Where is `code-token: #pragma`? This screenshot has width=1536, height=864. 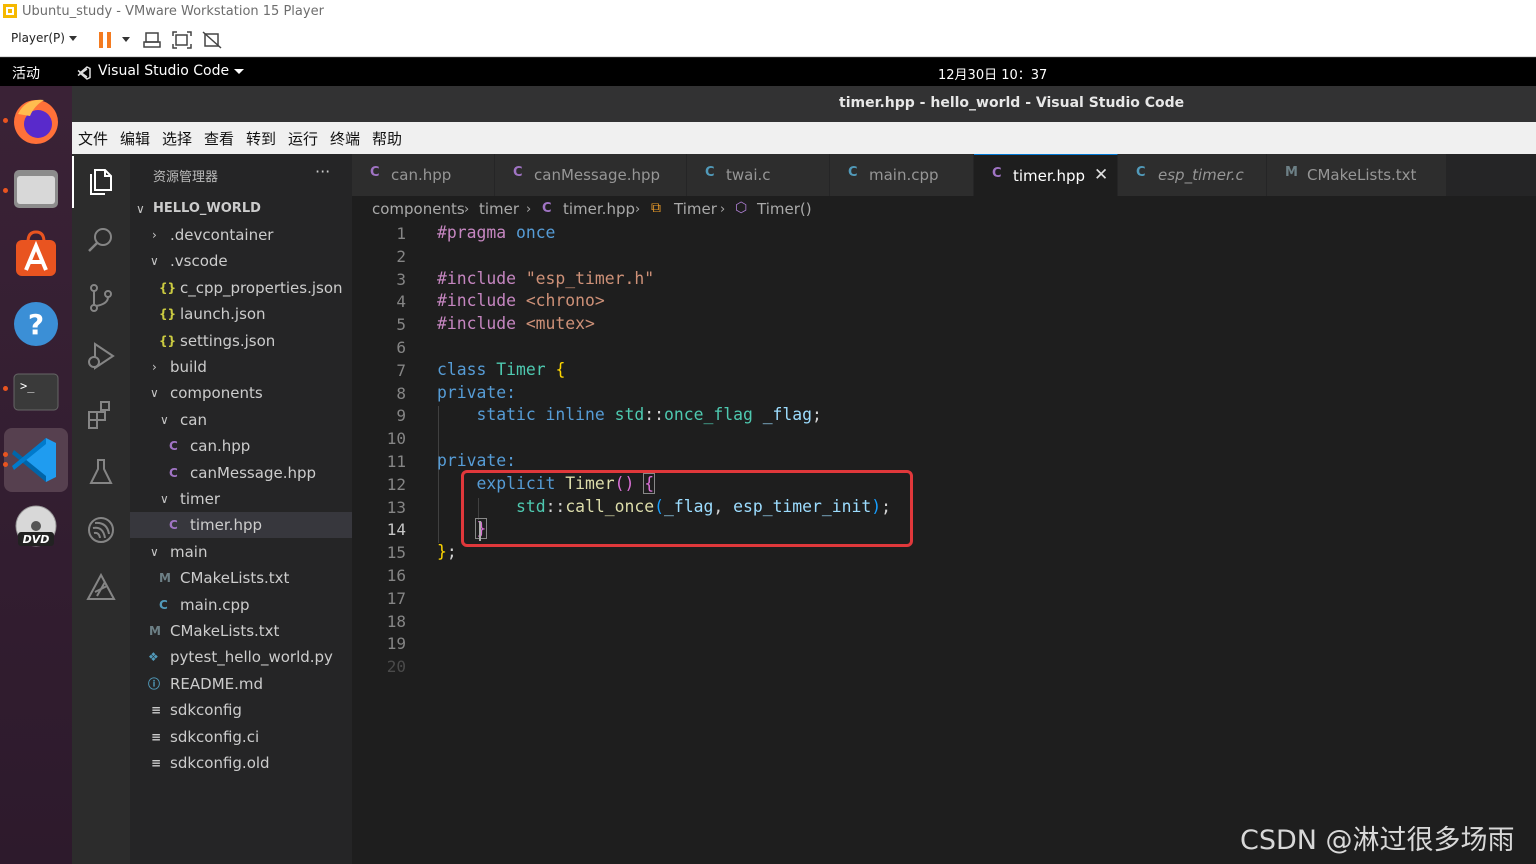
code-token: #pragma is located at coordinates (476, 232).